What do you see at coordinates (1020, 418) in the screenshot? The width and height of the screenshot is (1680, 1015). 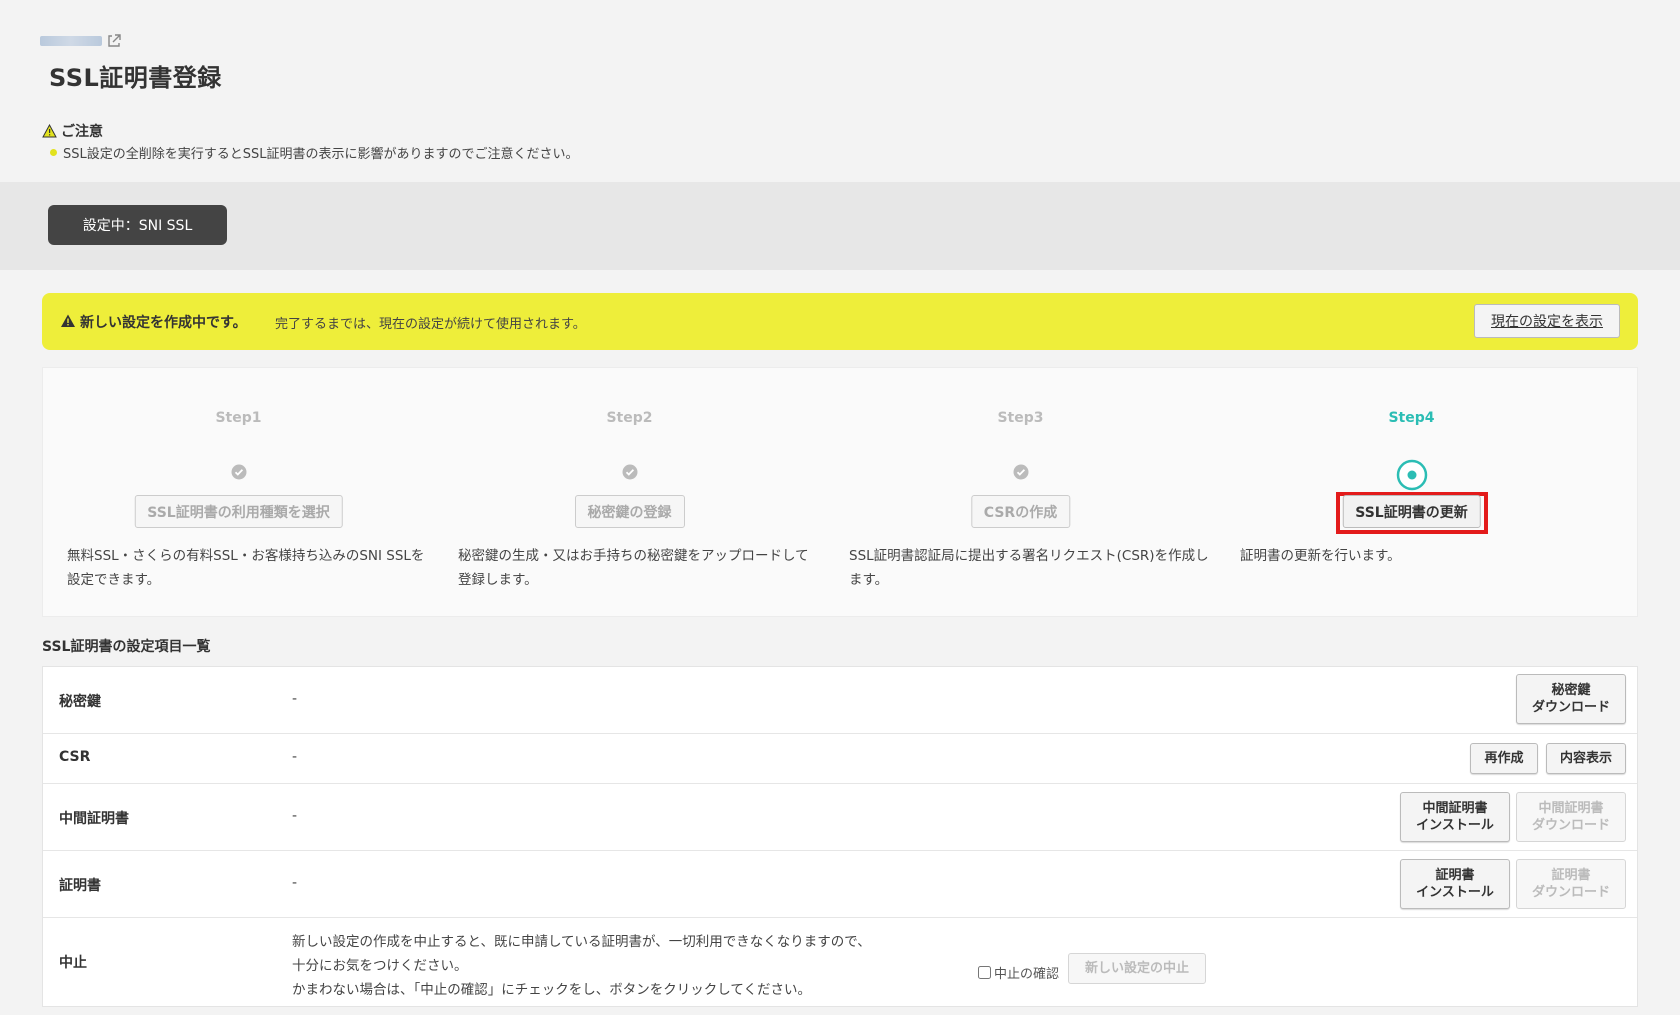 I see `step-label: Step3` at bounding box center [1020, 418].